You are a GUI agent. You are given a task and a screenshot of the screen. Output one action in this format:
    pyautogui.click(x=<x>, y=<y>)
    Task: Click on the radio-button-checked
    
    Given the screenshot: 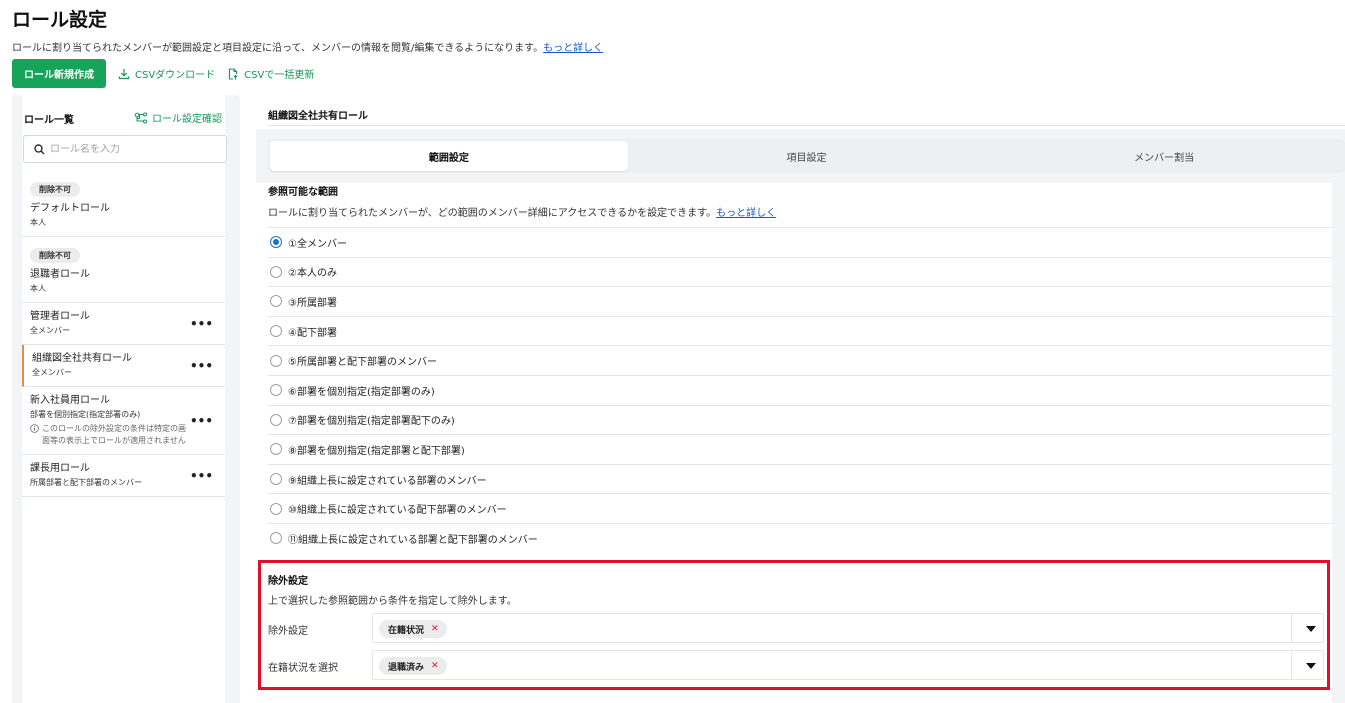 What is the action you would take?
    pyautogui.click(x=276, y=242)
    